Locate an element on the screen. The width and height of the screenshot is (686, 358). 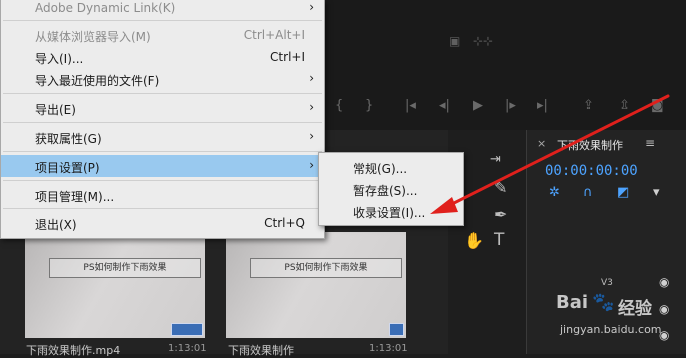
baidu-jingyan-watermark: Bai 🐾 经验 jingyan.baidu.com is located at coordinates (620, 322).